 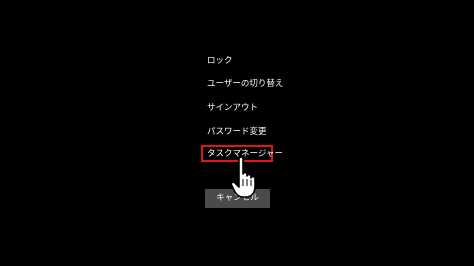 I want to click on menu-item-change-password: パスワード変更, so click(x=237, y=132).